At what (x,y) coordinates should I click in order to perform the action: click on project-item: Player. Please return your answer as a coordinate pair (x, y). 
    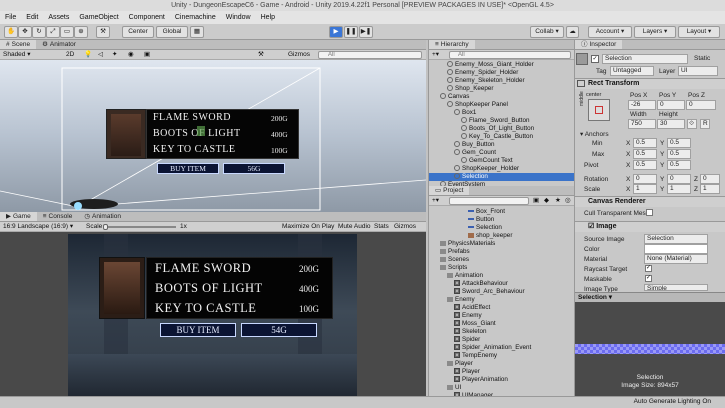
    Looking at the image, I should click on (501, 364).